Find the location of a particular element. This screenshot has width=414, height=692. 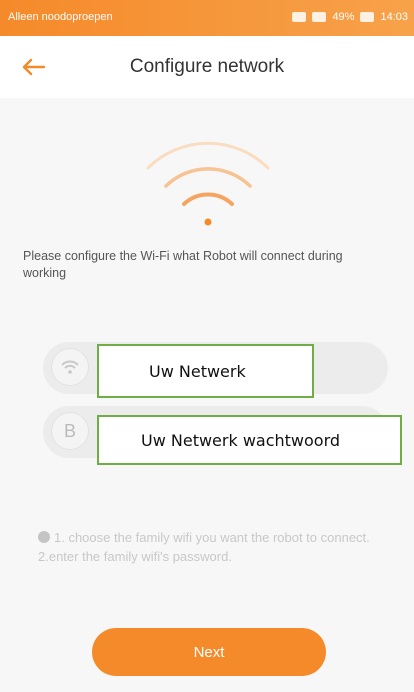

signal-icon is located at coordinates (299, 17).